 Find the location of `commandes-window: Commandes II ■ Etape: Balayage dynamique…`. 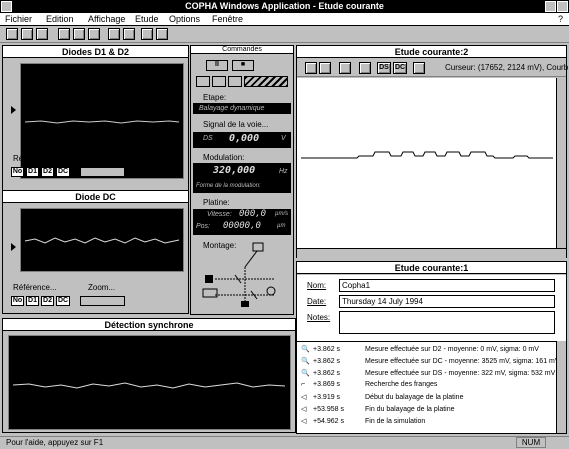

commandes-window: Commandes II ■ Etape: Balayage dynamique… is located at coordinates (242, 180).